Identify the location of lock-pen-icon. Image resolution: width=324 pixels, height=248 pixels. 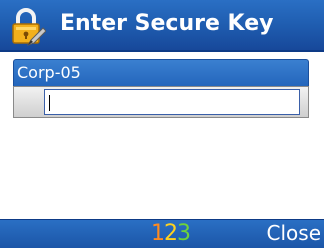
(28, 27).